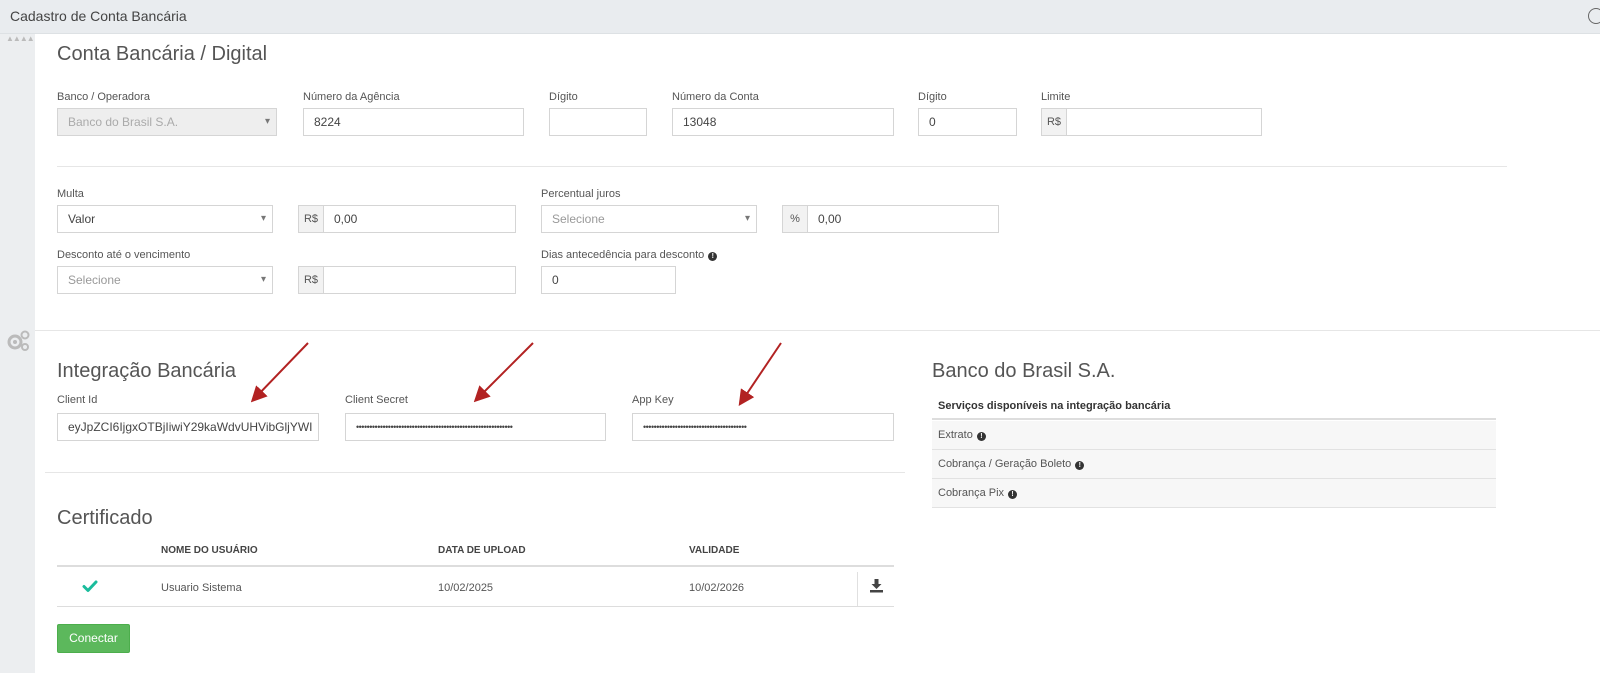 Image resolution: width=1600 pixels, height=673 pixels. Describe the element at coordinates (147, 371) in the screenshot. I see `section-title-integracao: Integração Bancária` at that location.